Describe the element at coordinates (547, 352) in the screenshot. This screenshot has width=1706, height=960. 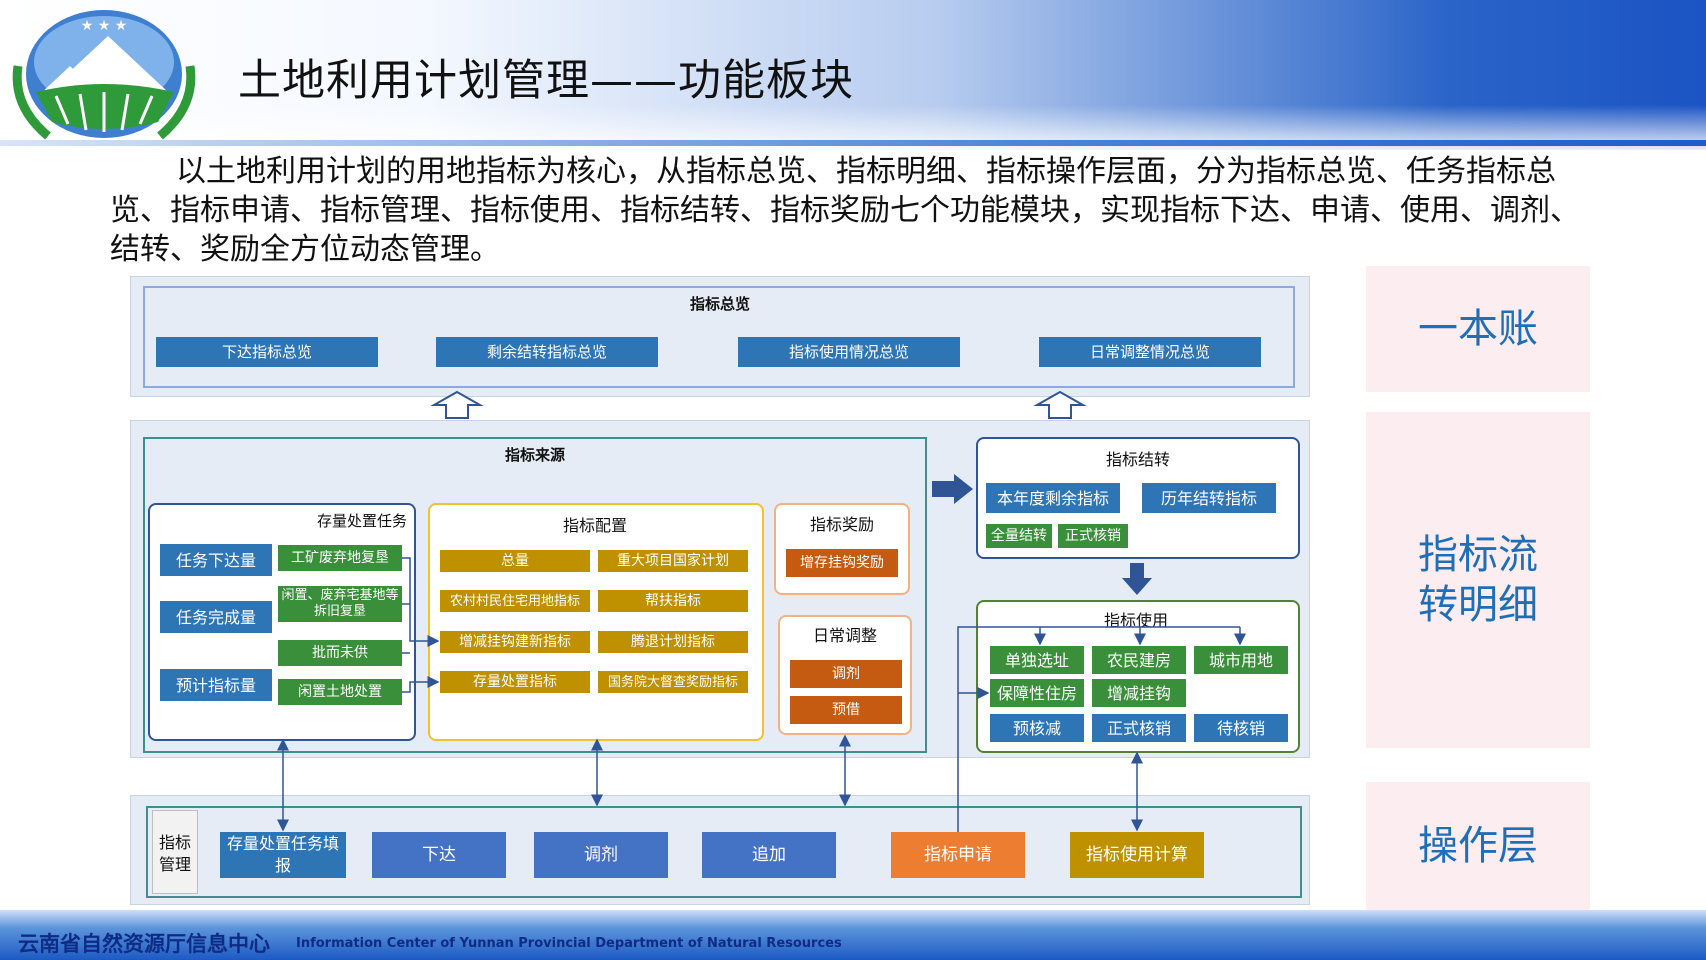
I see `overview-item-remaining: 剩余结转指标总览` at that location.